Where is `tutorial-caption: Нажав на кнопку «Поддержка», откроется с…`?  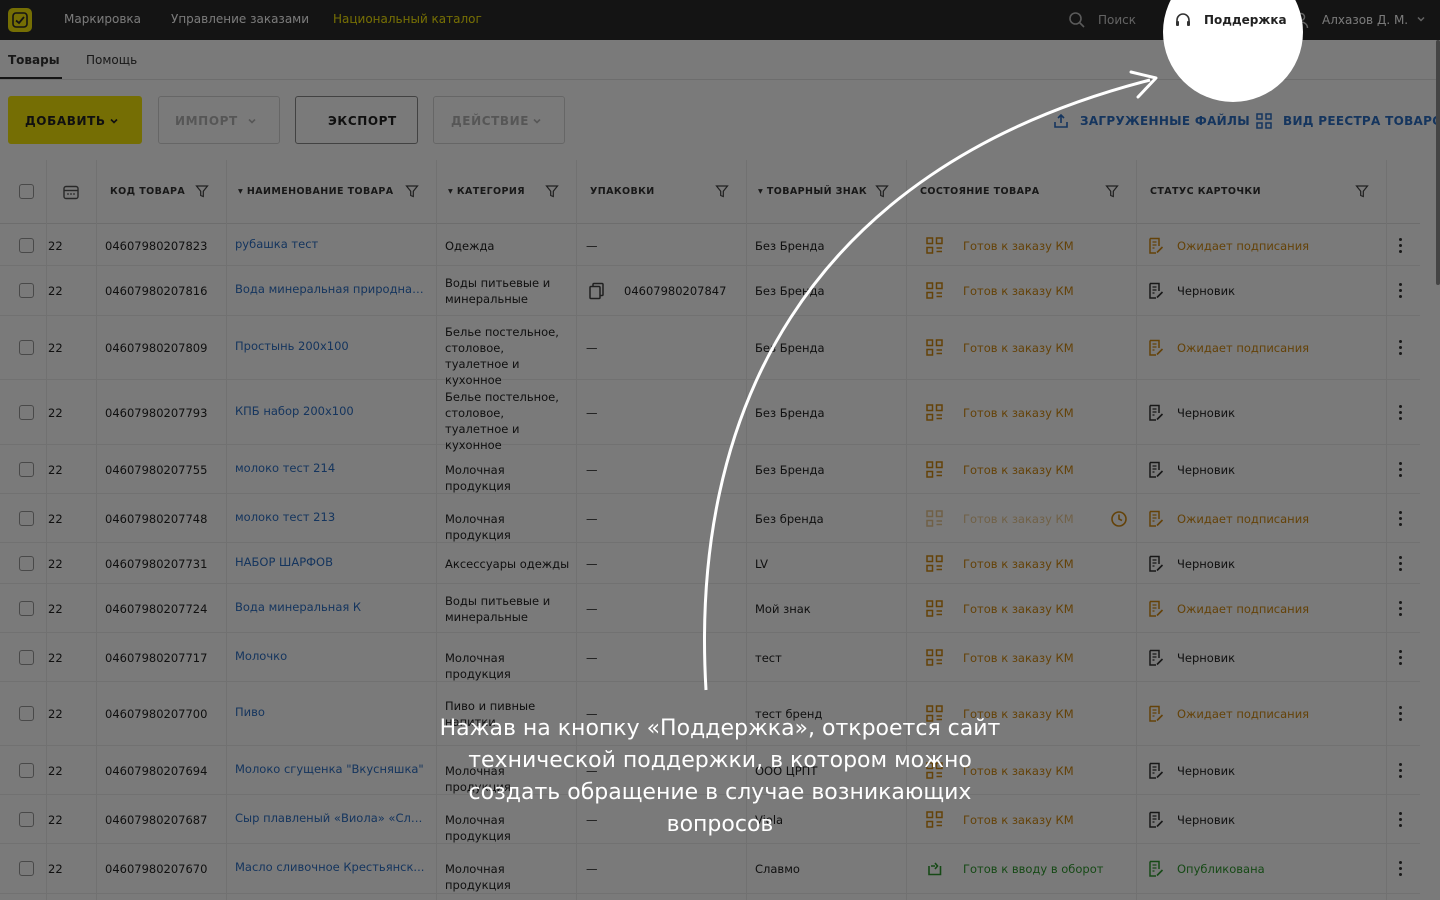
tutorial-caption: Нажав на кнопку «Поддержка», откроется с… is located at coordinates (720, 776).